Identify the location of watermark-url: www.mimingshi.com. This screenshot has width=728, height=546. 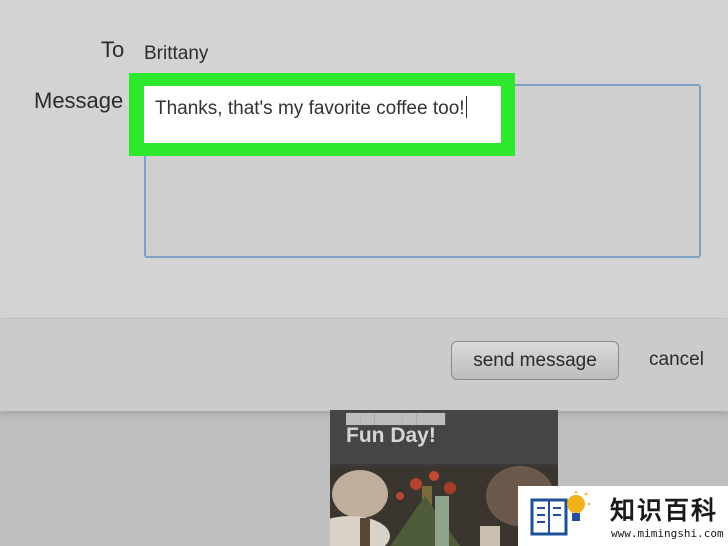
(667, 533).